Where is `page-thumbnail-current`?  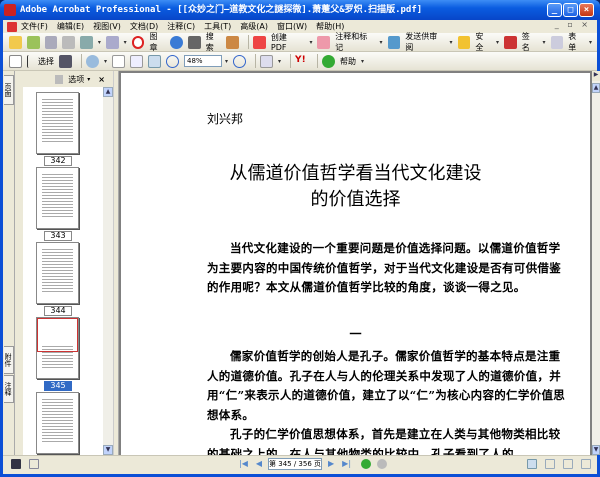
page-thumbnail-current is located at coordinates (57, 348).